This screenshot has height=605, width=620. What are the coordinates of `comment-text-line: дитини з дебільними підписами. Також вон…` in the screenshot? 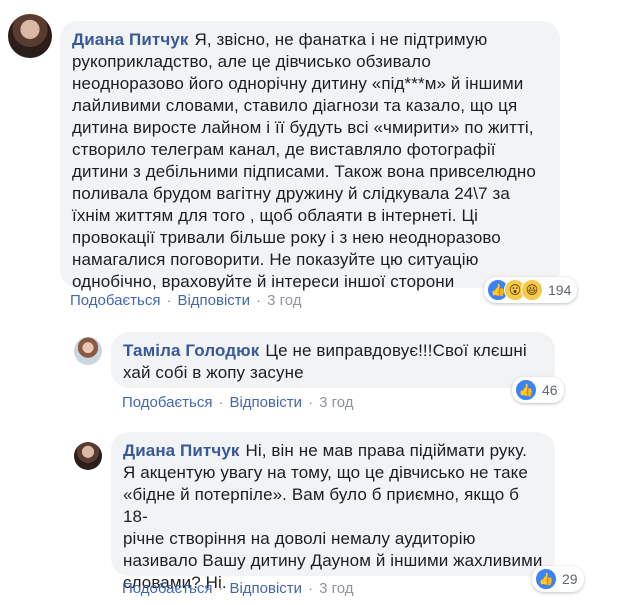 It's located at (304, 171).